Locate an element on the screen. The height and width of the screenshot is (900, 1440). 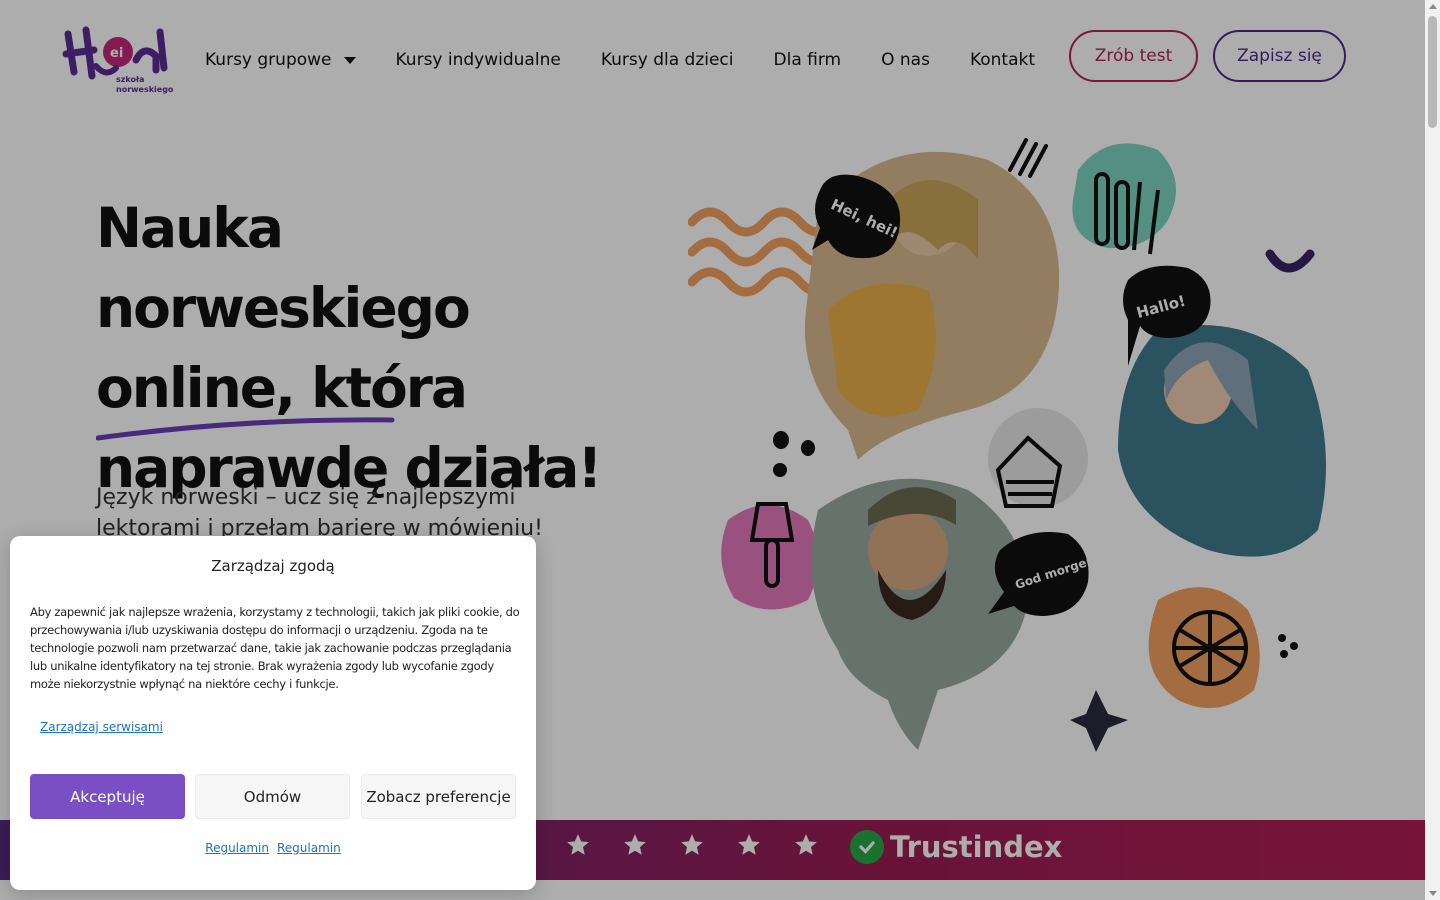
scroll-thumb is located at coordinates (1432, 72).